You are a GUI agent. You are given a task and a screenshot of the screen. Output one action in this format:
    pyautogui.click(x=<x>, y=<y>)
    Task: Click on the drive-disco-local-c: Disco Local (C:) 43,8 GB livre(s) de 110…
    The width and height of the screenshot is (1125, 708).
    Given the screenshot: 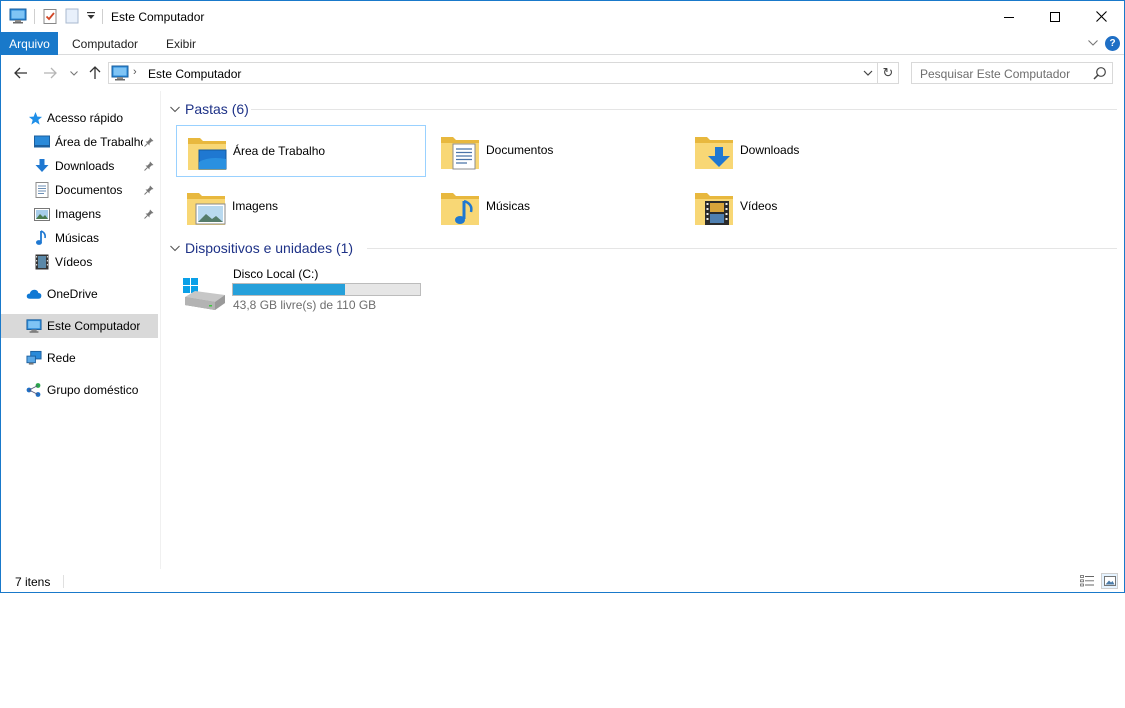 What is the action you would take?
    pyautogui.click(x=306, y=290)
    